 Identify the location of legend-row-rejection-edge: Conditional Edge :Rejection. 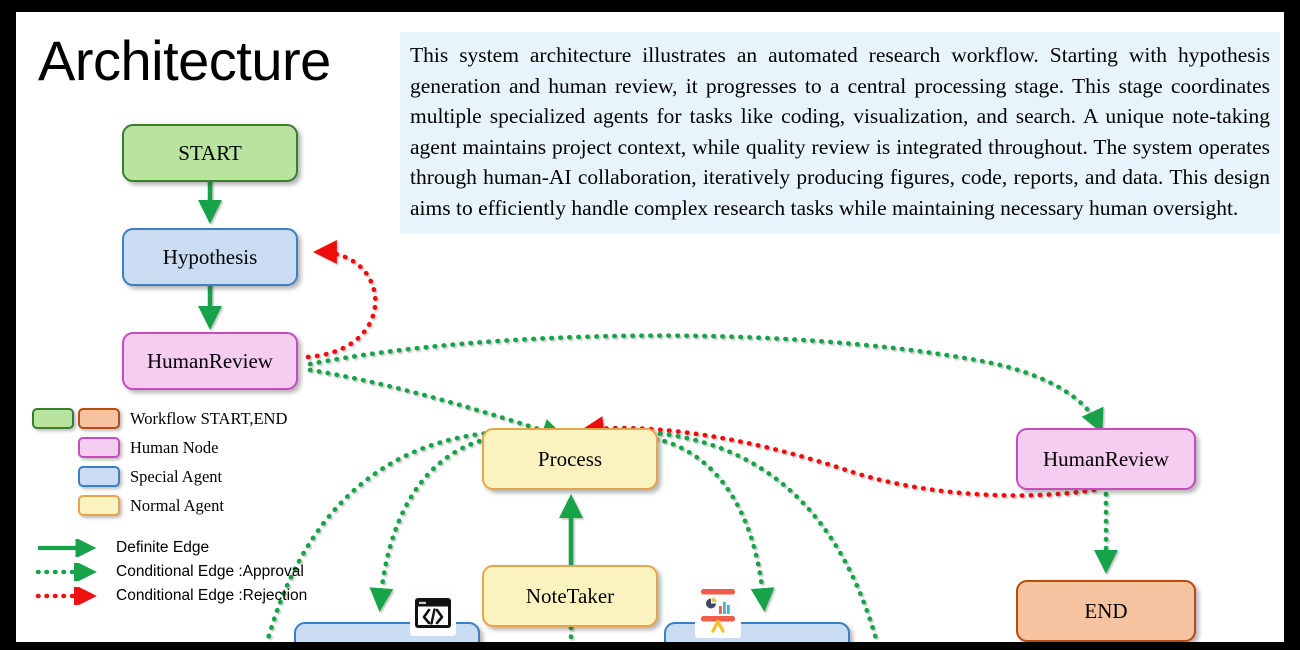
(182, 596).